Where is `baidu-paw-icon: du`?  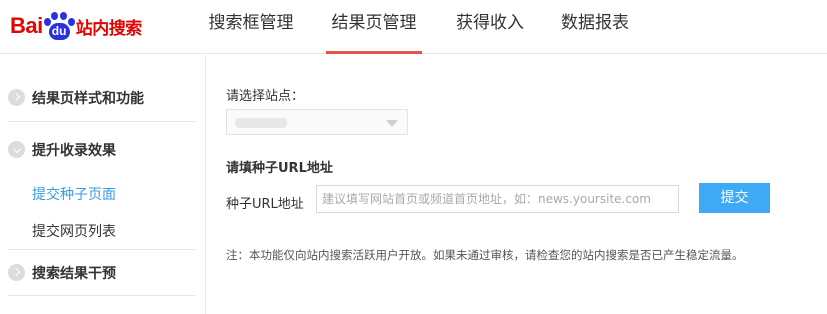 baidu-paw-icon: du is located at coordinates (59, 26).